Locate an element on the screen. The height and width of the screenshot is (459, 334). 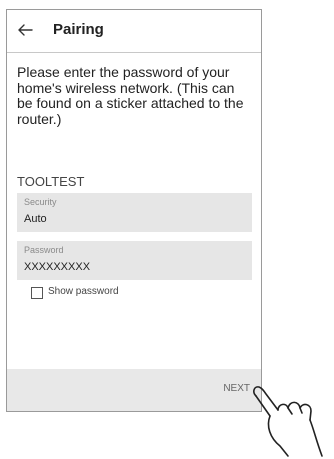
security-field-label: Security is located at coordinates (40, 202).